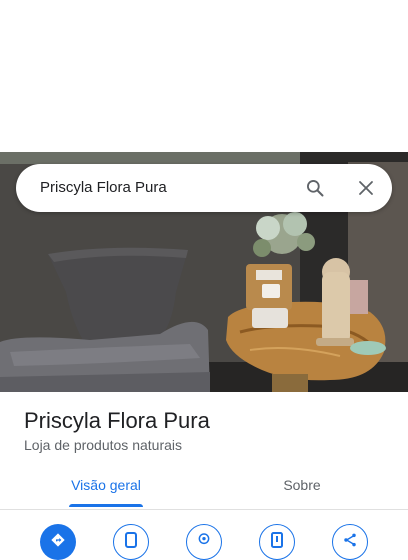  Describe the element at coordinates (302, 488) in the screenshot. I see `tab-about: Sobre` at that location.